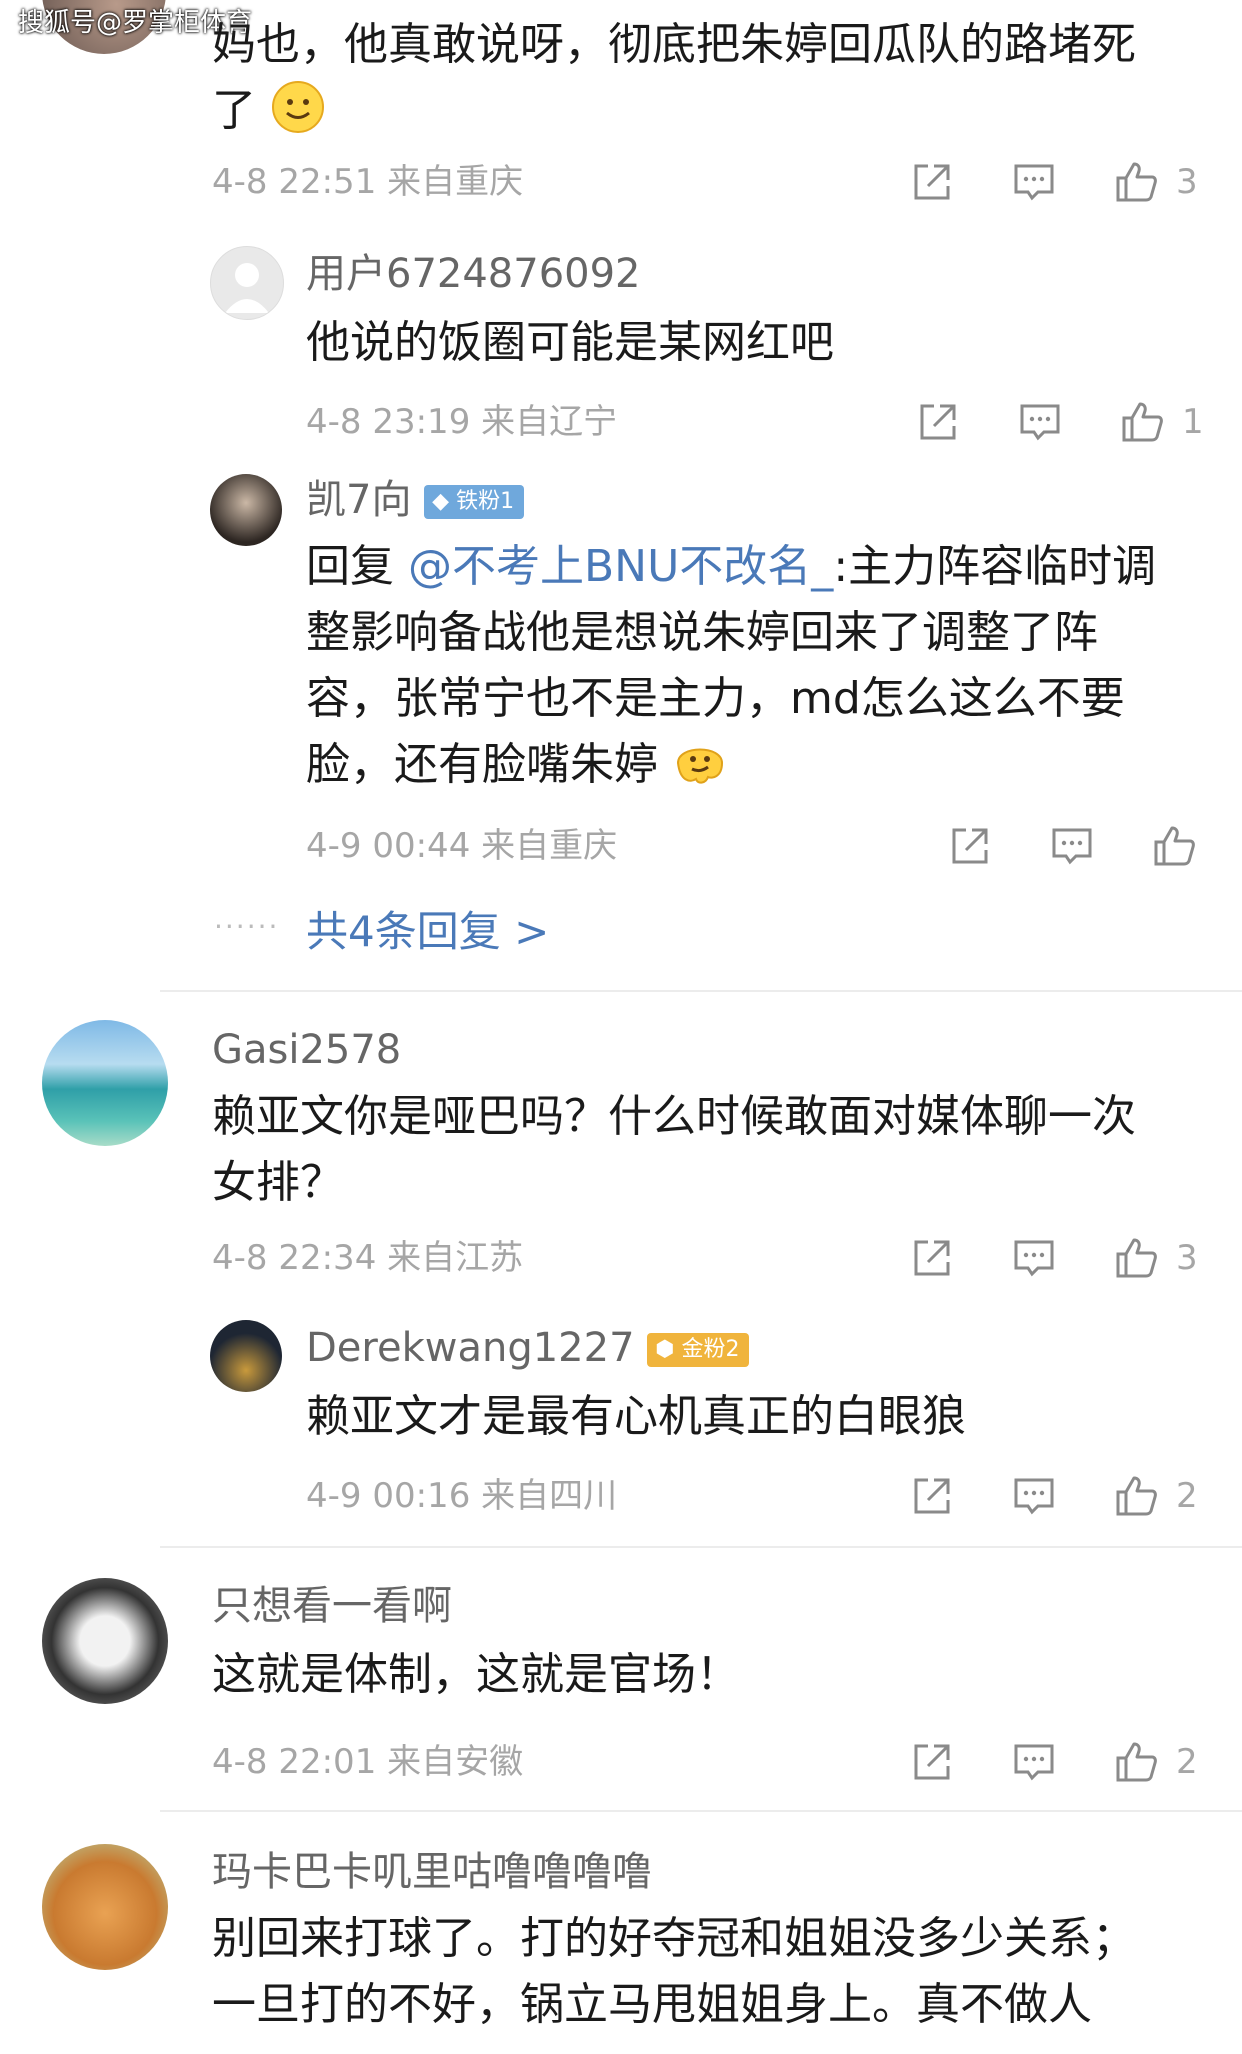 Image resolution: width=1242 pixels, height=2054 pixels. I want to click on badge-label: 金粉2, so click(710, 1349).